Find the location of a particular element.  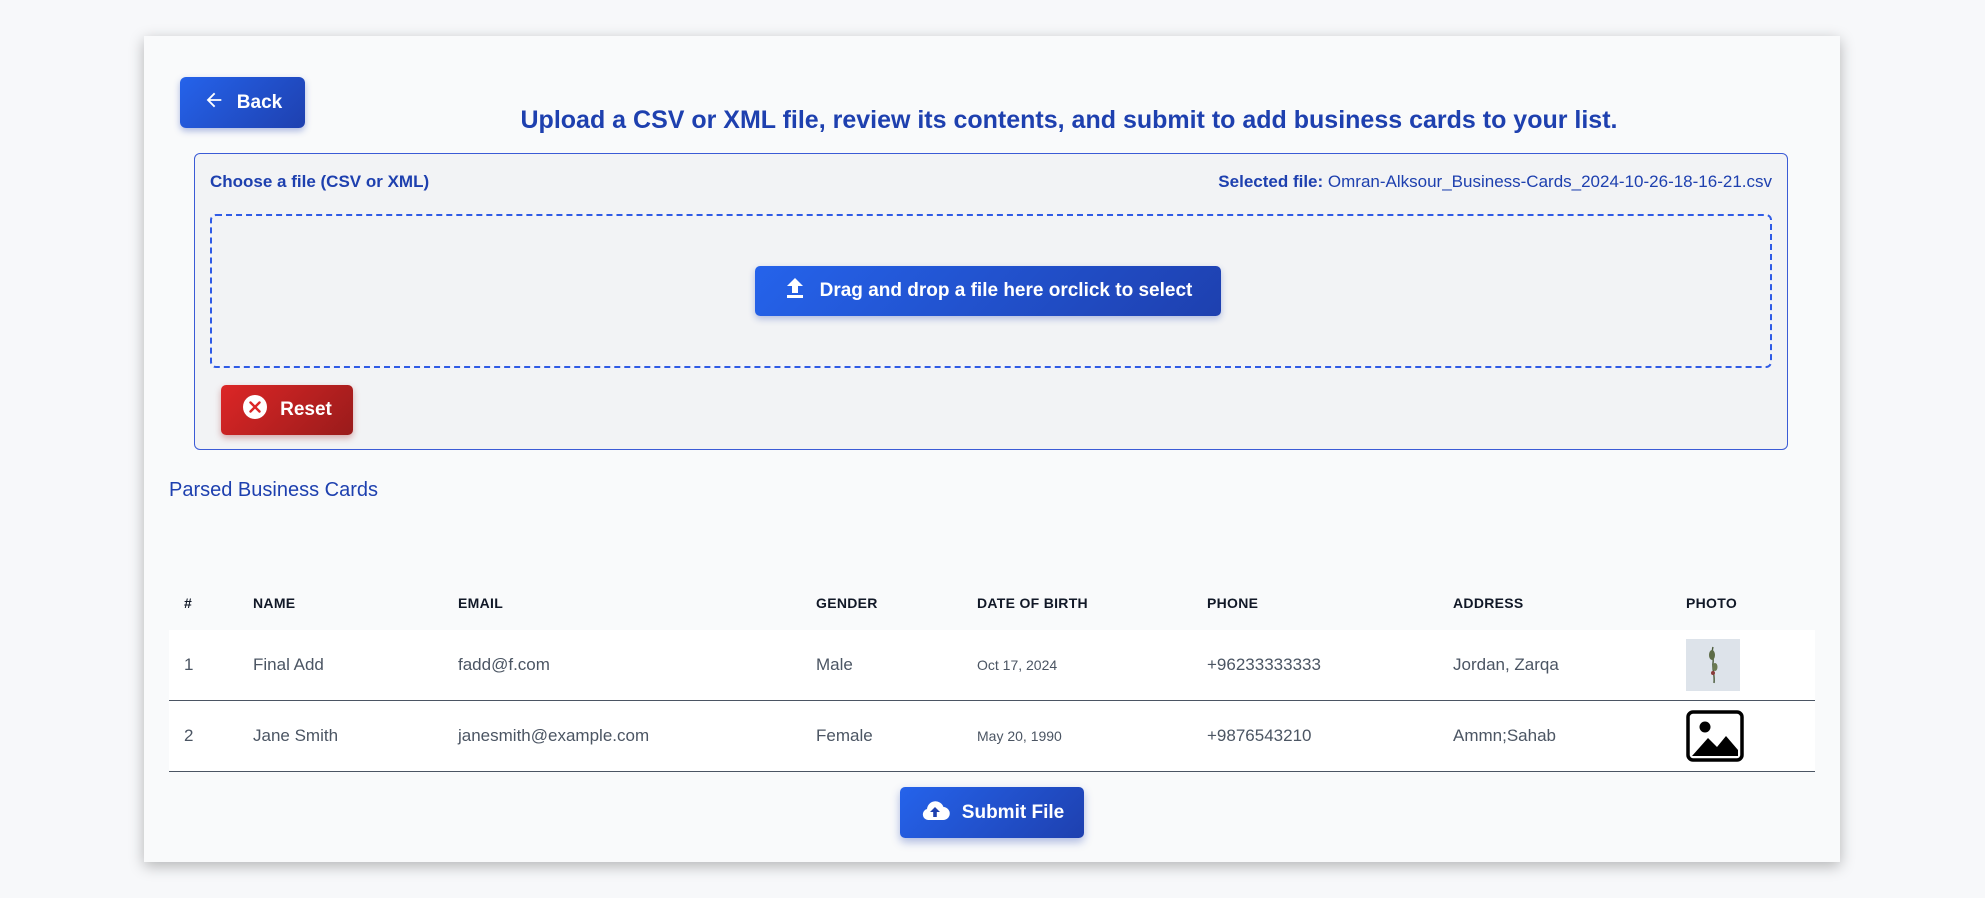

name-cell: Jane Smith is located at coordinates (296, 735).